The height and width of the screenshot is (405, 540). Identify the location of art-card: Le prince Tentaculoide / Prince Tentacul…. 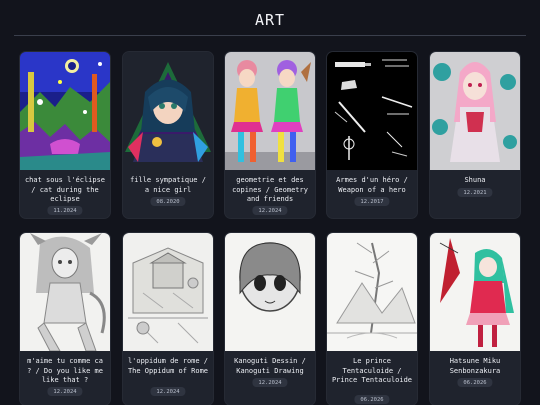
(372, 319).